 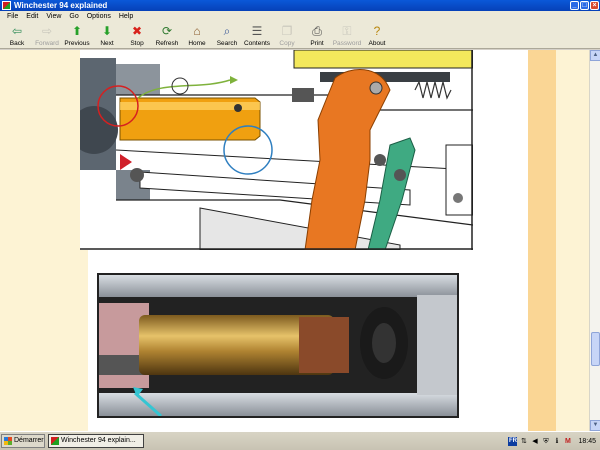 What do you see at coordinates (587, 441) in the screenshot?
I see `clock: 18:45` at bounding box center [587, 441].